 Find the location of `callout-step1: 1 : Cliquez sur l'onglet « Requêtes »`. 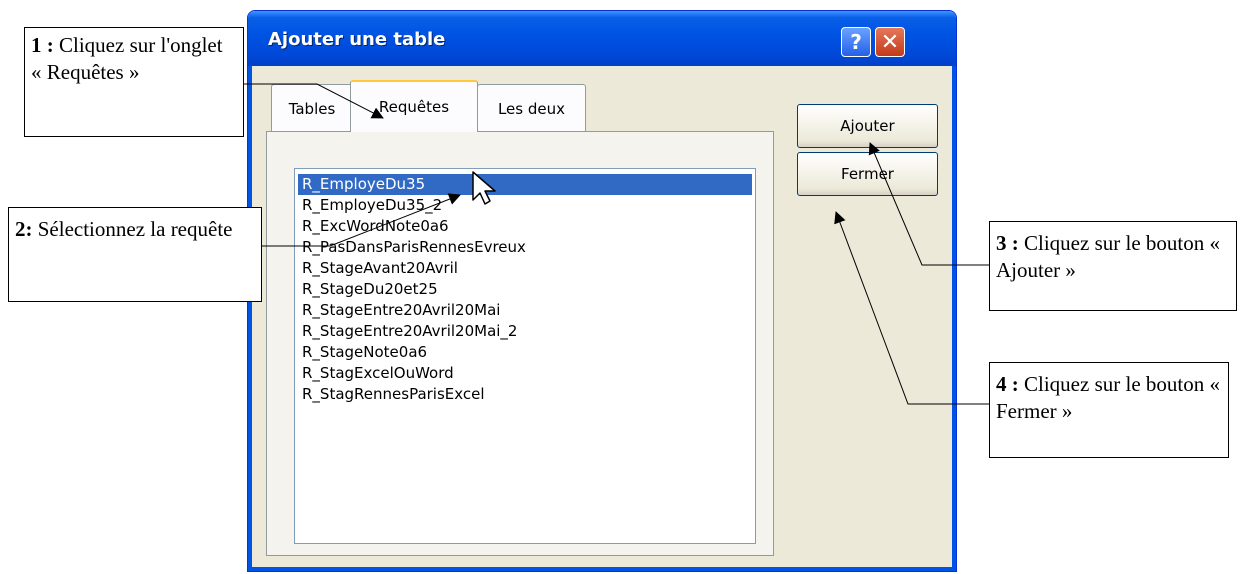

callout-step1: 1 : Cliquez sur l'onglet « Requêtes » is located at coordinates (134, 82).